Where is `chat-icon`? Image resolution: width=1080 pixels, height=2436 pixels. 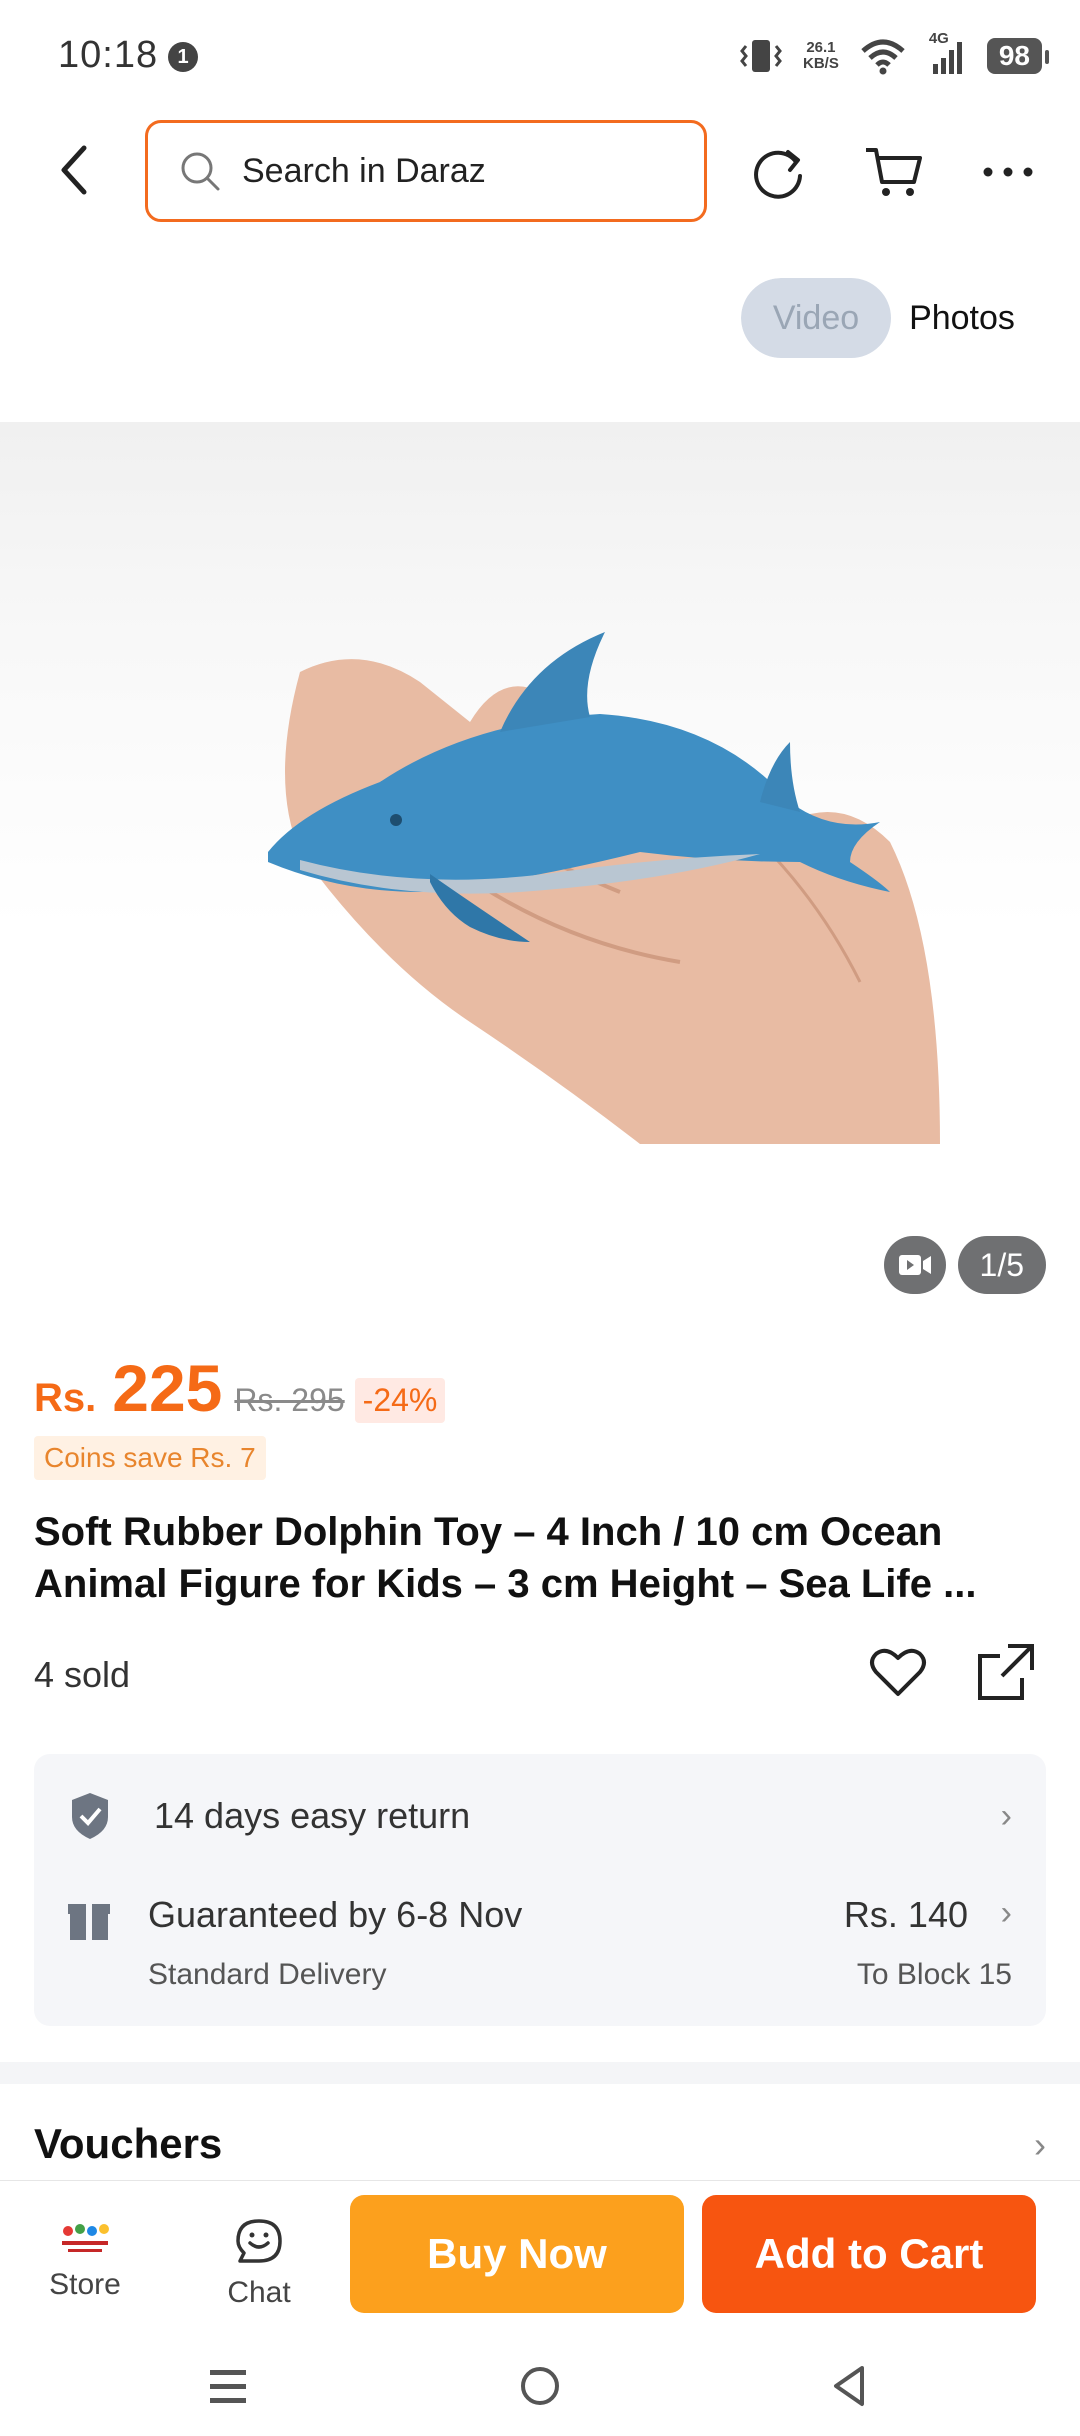 chat-icon is located at coordinates (259, 2241).